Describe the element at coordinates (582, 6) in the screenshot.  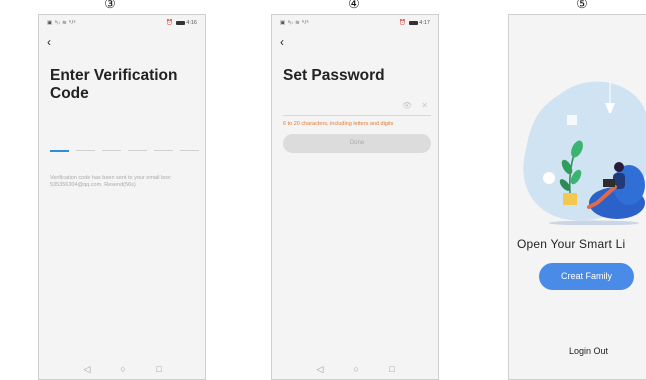
I see `step-label-5: ⑤` at that location.